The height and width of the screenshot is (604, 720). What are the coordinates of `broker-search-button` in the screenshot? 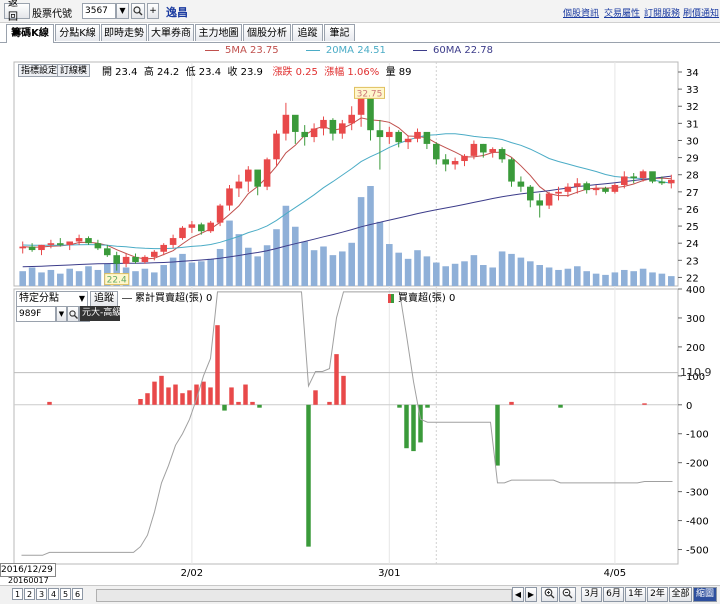 It's located at (73, 314).